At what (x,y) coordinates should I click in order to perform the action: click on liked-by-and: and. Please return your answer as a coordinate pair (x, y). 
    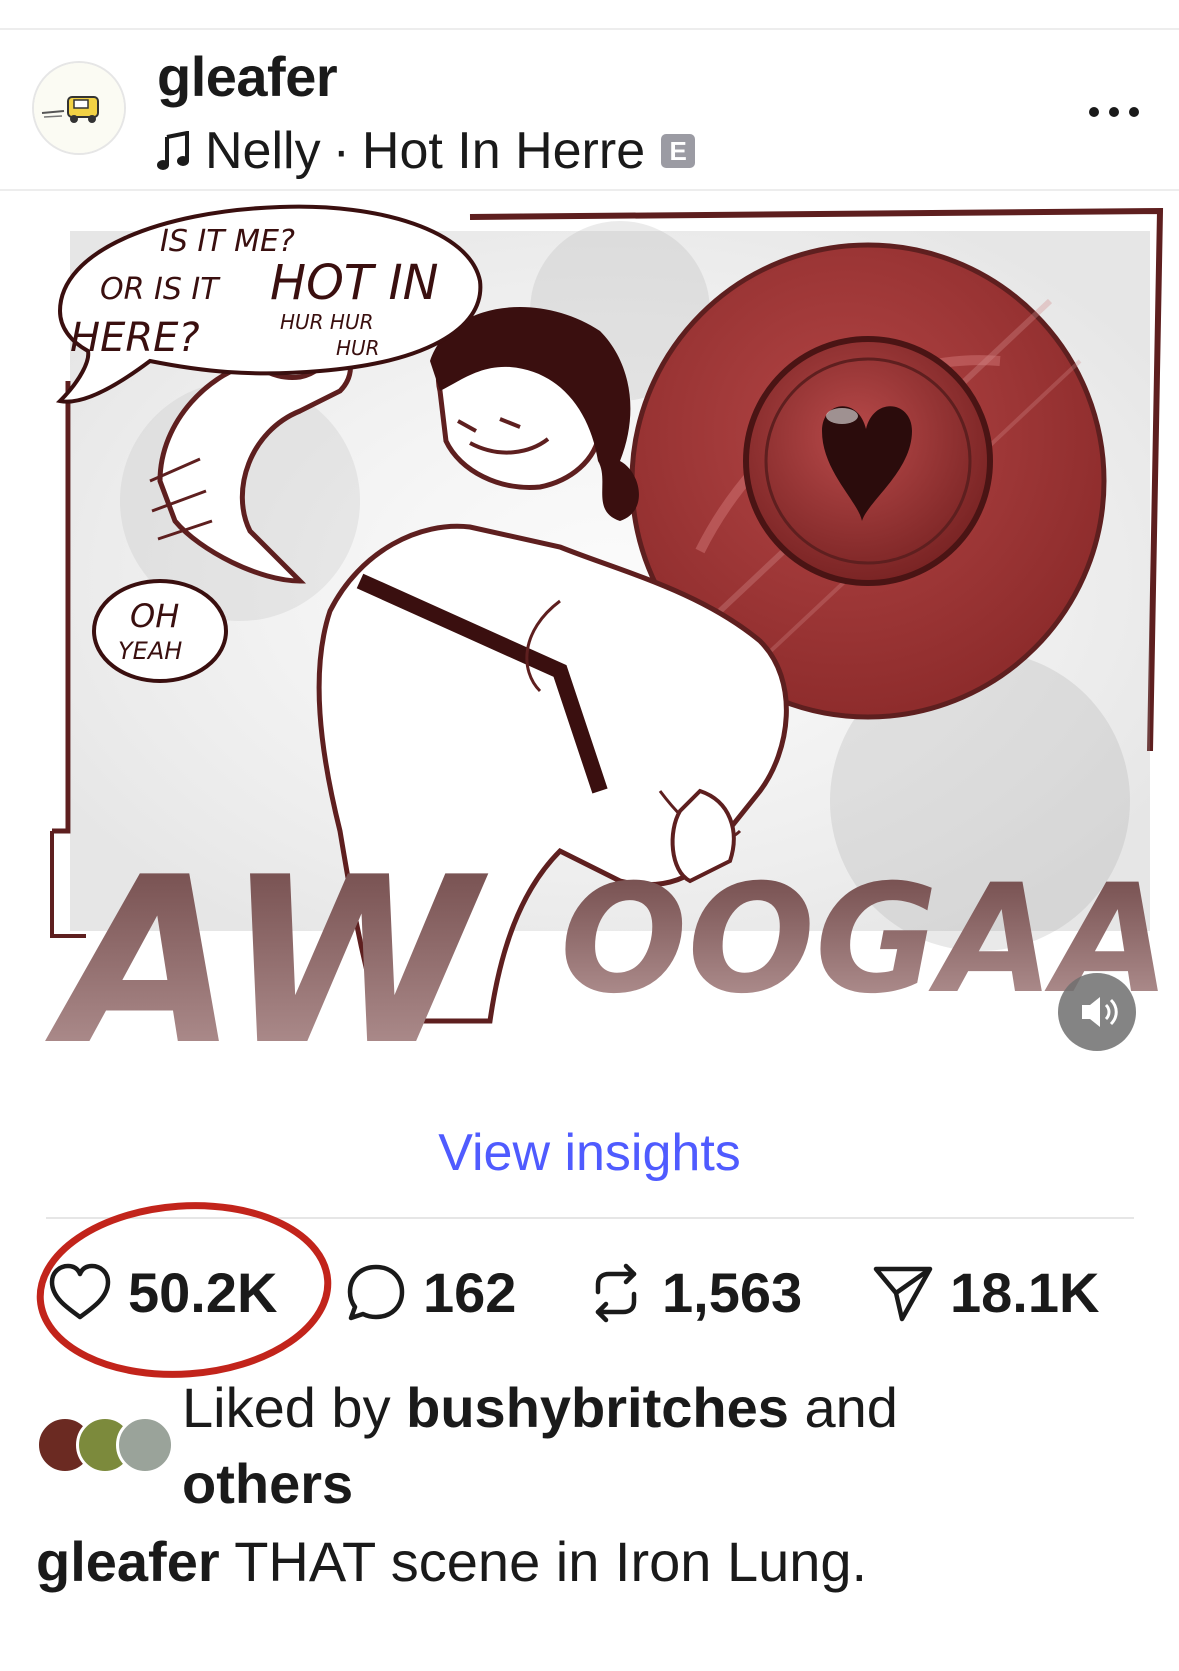
    Looking at the image, I should click on (851, 1407).